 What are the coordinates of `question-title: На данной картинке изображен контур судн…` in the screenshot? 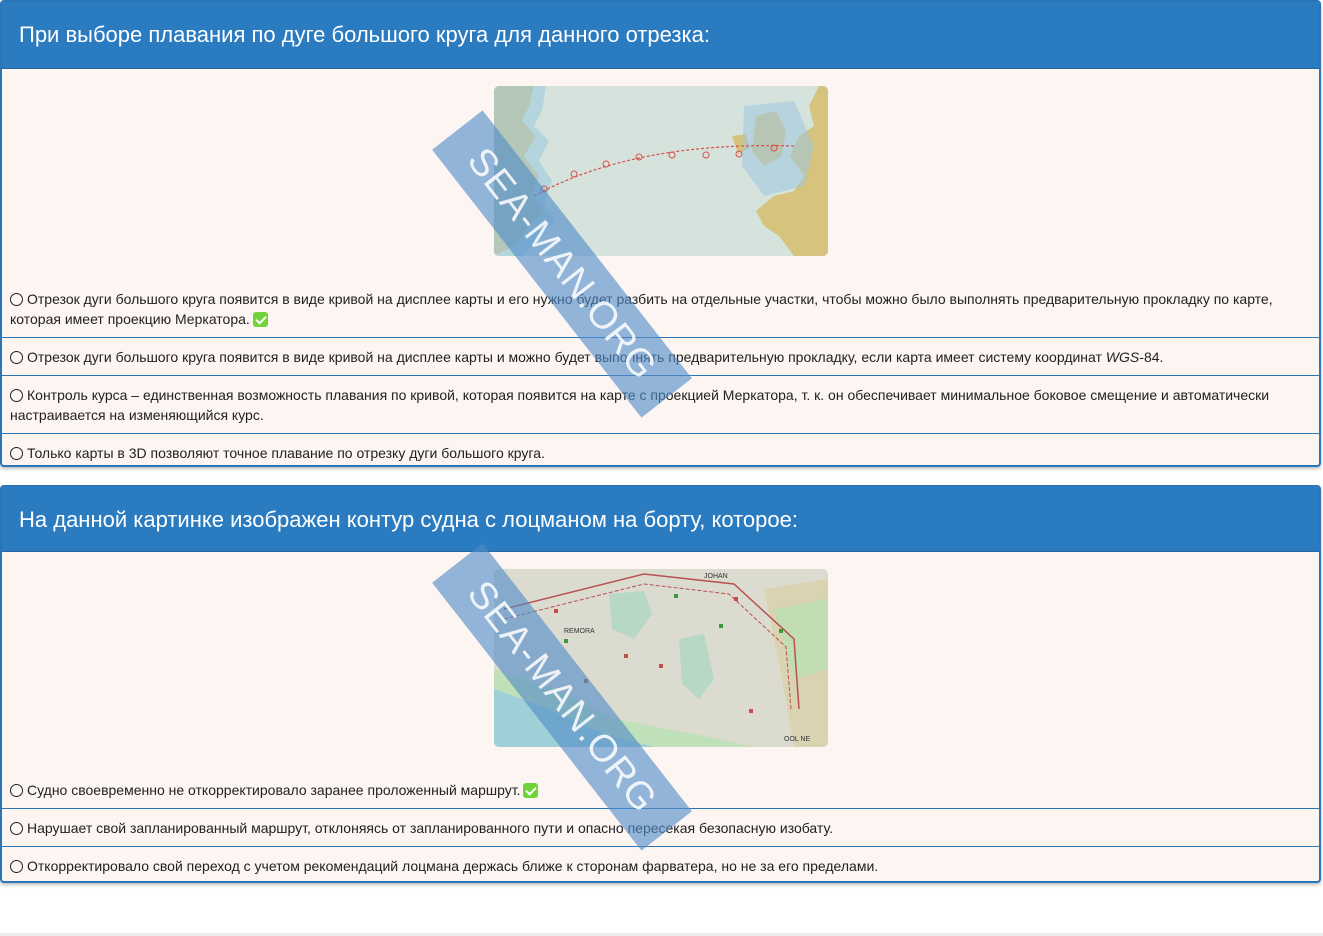 It's located at (660, 519).